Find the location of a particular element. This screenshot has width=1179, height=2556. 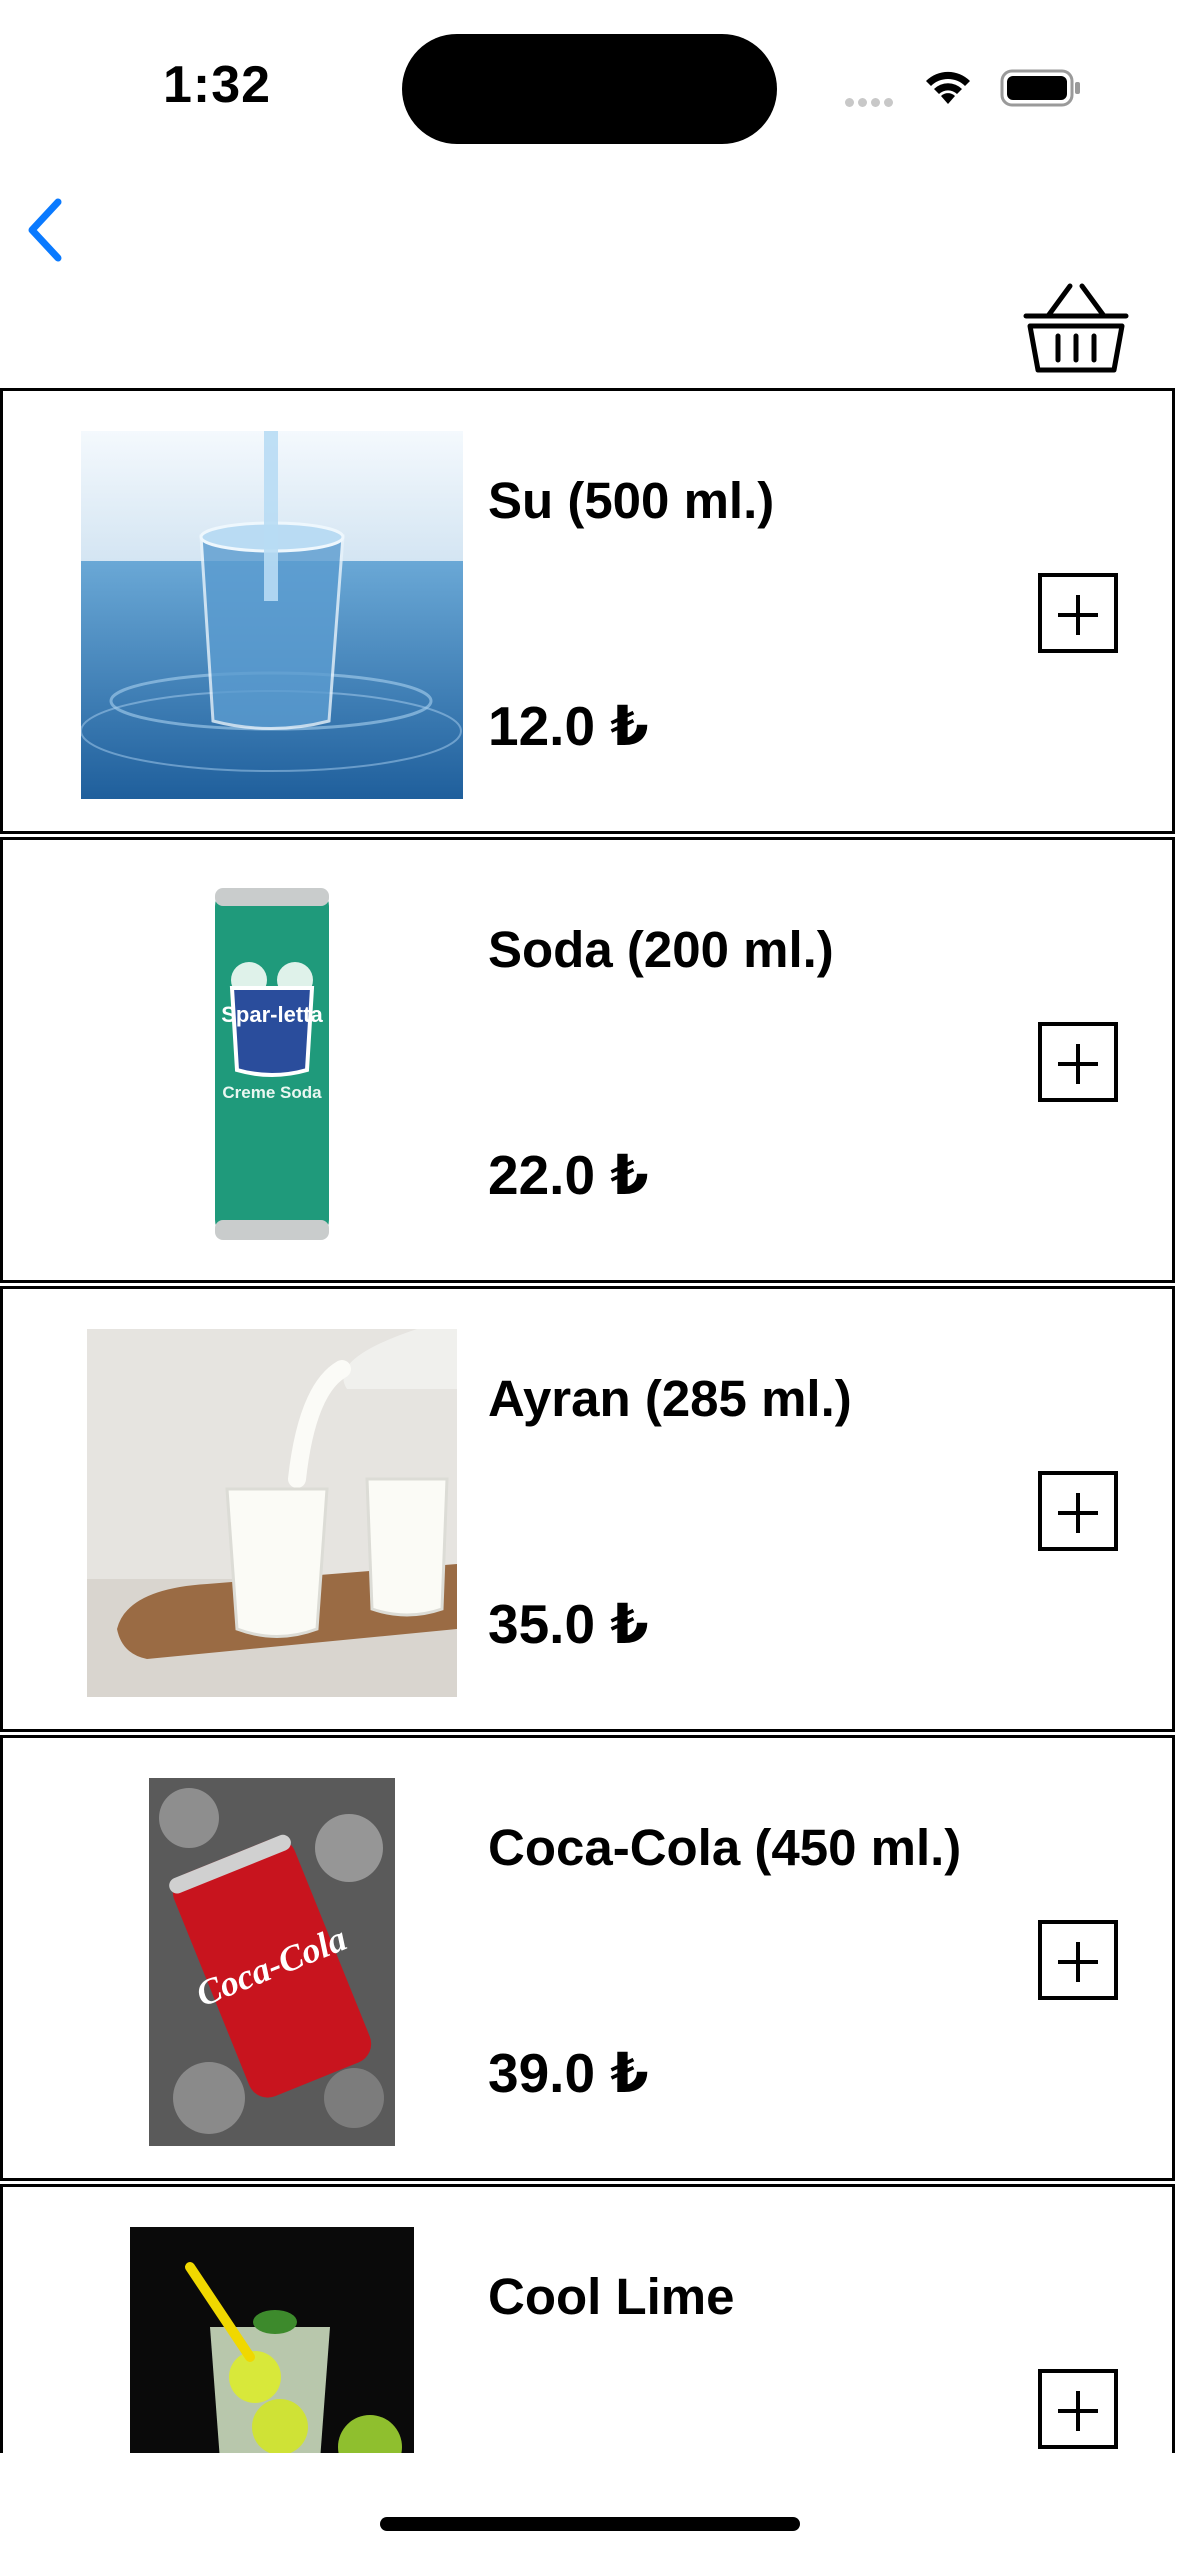

product-price: 22.0 ₺ is located at coordinates (568, 1175).